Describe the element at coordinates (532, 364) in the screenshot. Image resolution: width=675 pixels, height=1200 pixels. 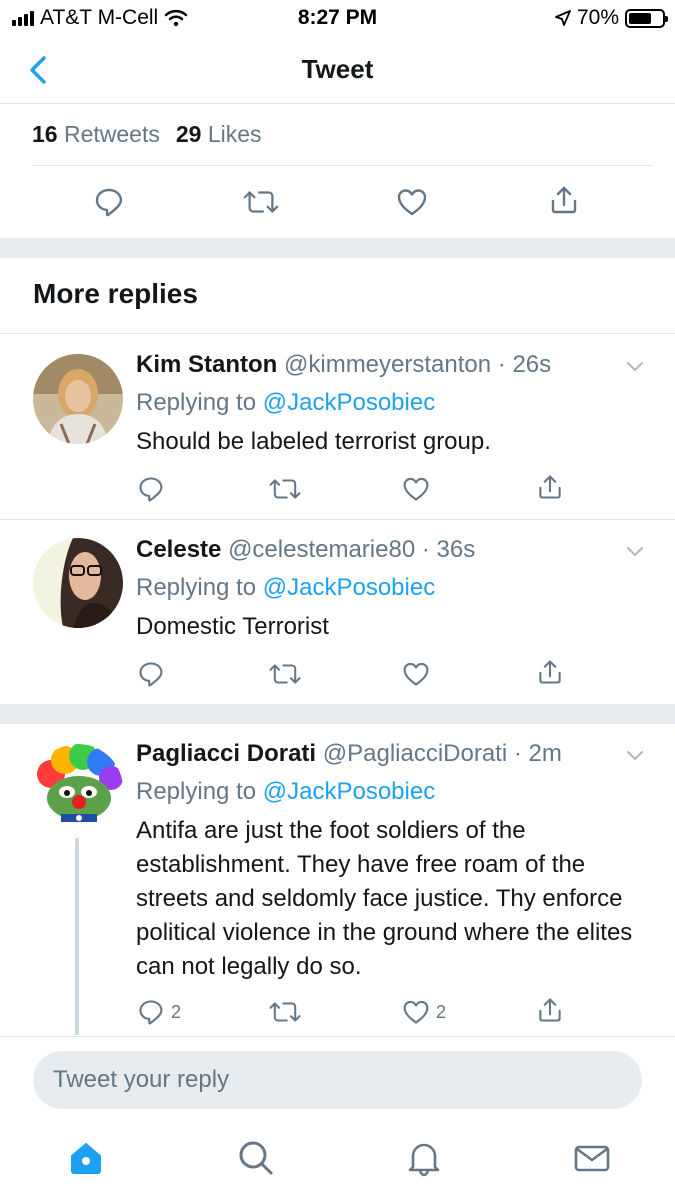
I see `reply-time: 26s` at that location.